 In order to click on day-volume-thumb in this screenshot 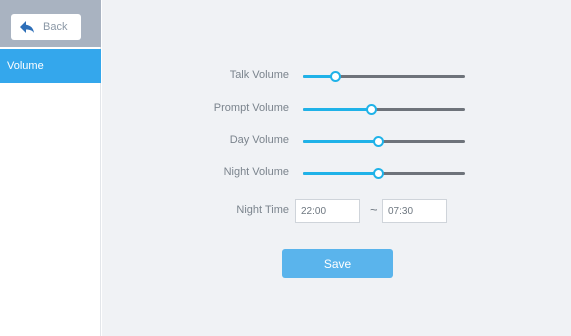, I will do `click(378, 141)`.